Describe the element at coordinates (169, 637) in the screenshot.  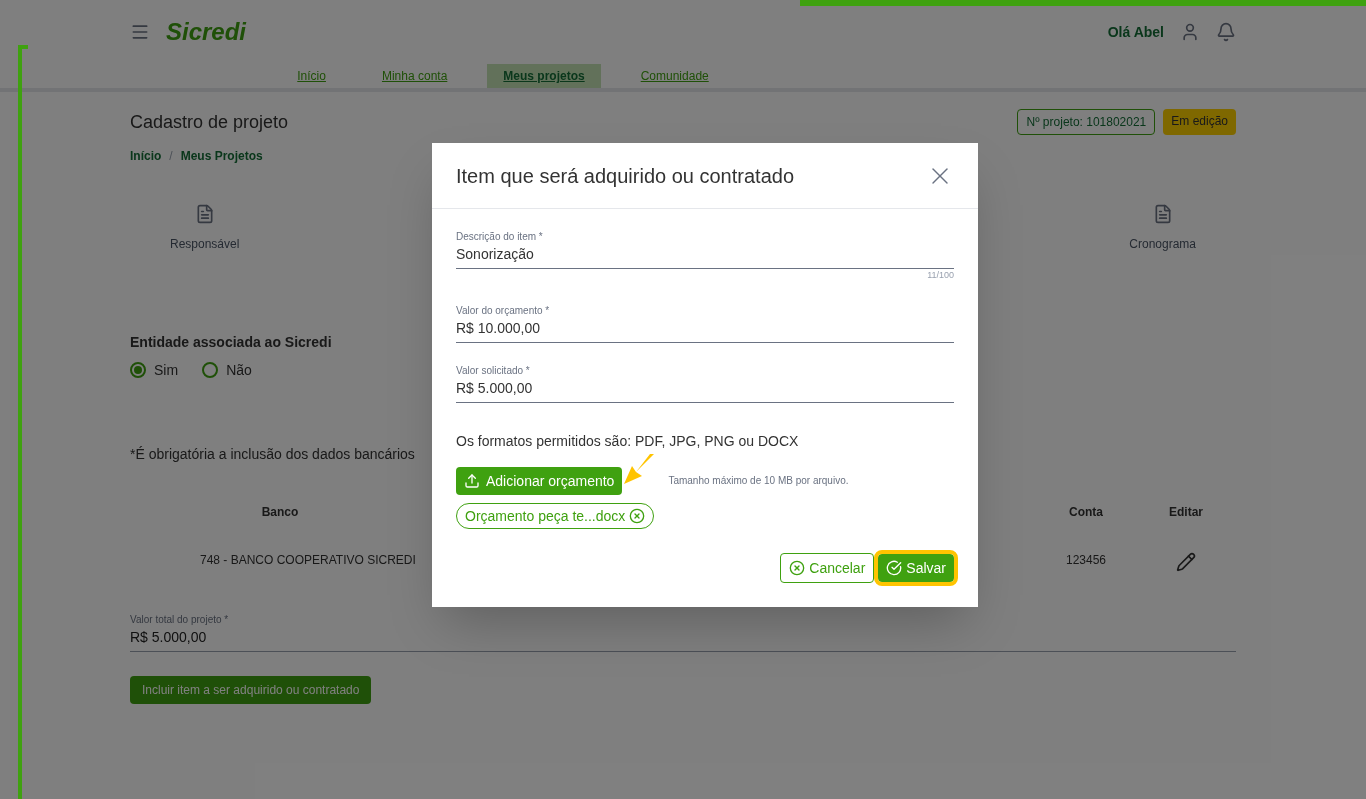
I see `field-value: R$ 5.000,00` at that location.